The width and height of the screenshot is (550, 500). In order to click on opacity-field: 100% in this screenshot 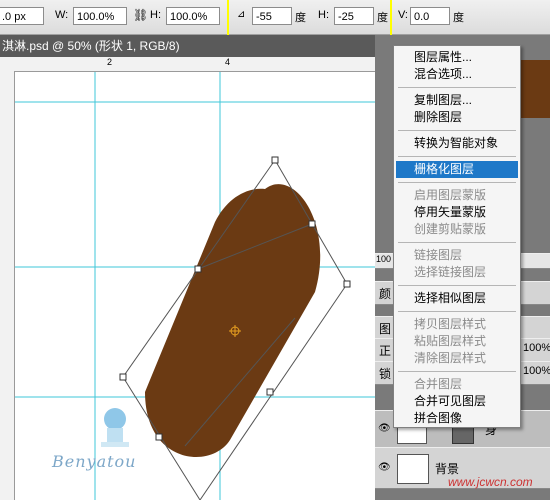, I will do `click(536, 348)`.